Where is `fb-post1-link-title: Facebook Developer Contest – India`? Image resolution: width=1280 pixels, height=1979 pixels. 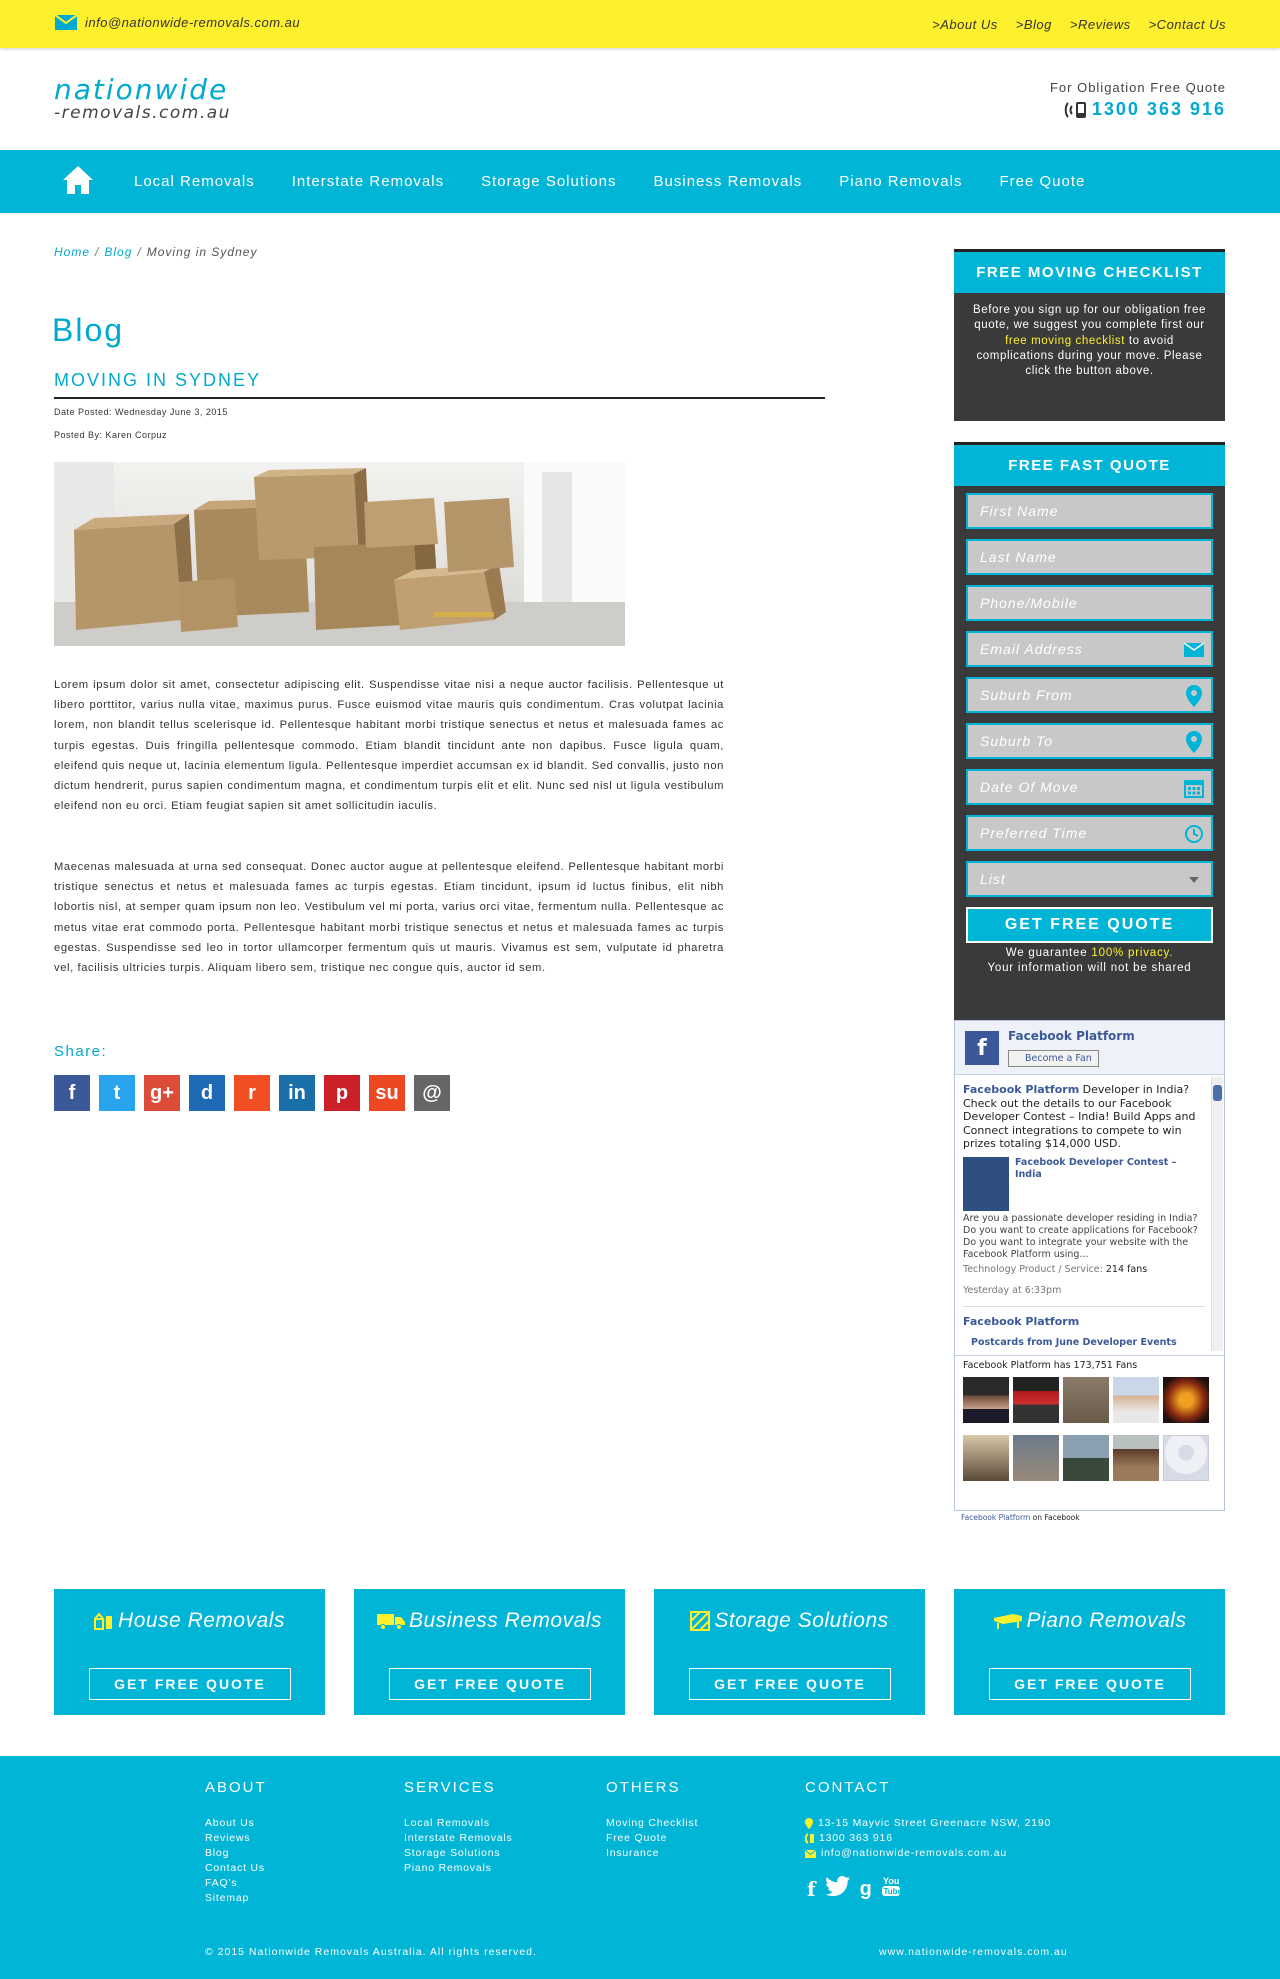 fb-post1-link-title: Facebook Developer Contest – India is located at coordinates (1110, 1184).